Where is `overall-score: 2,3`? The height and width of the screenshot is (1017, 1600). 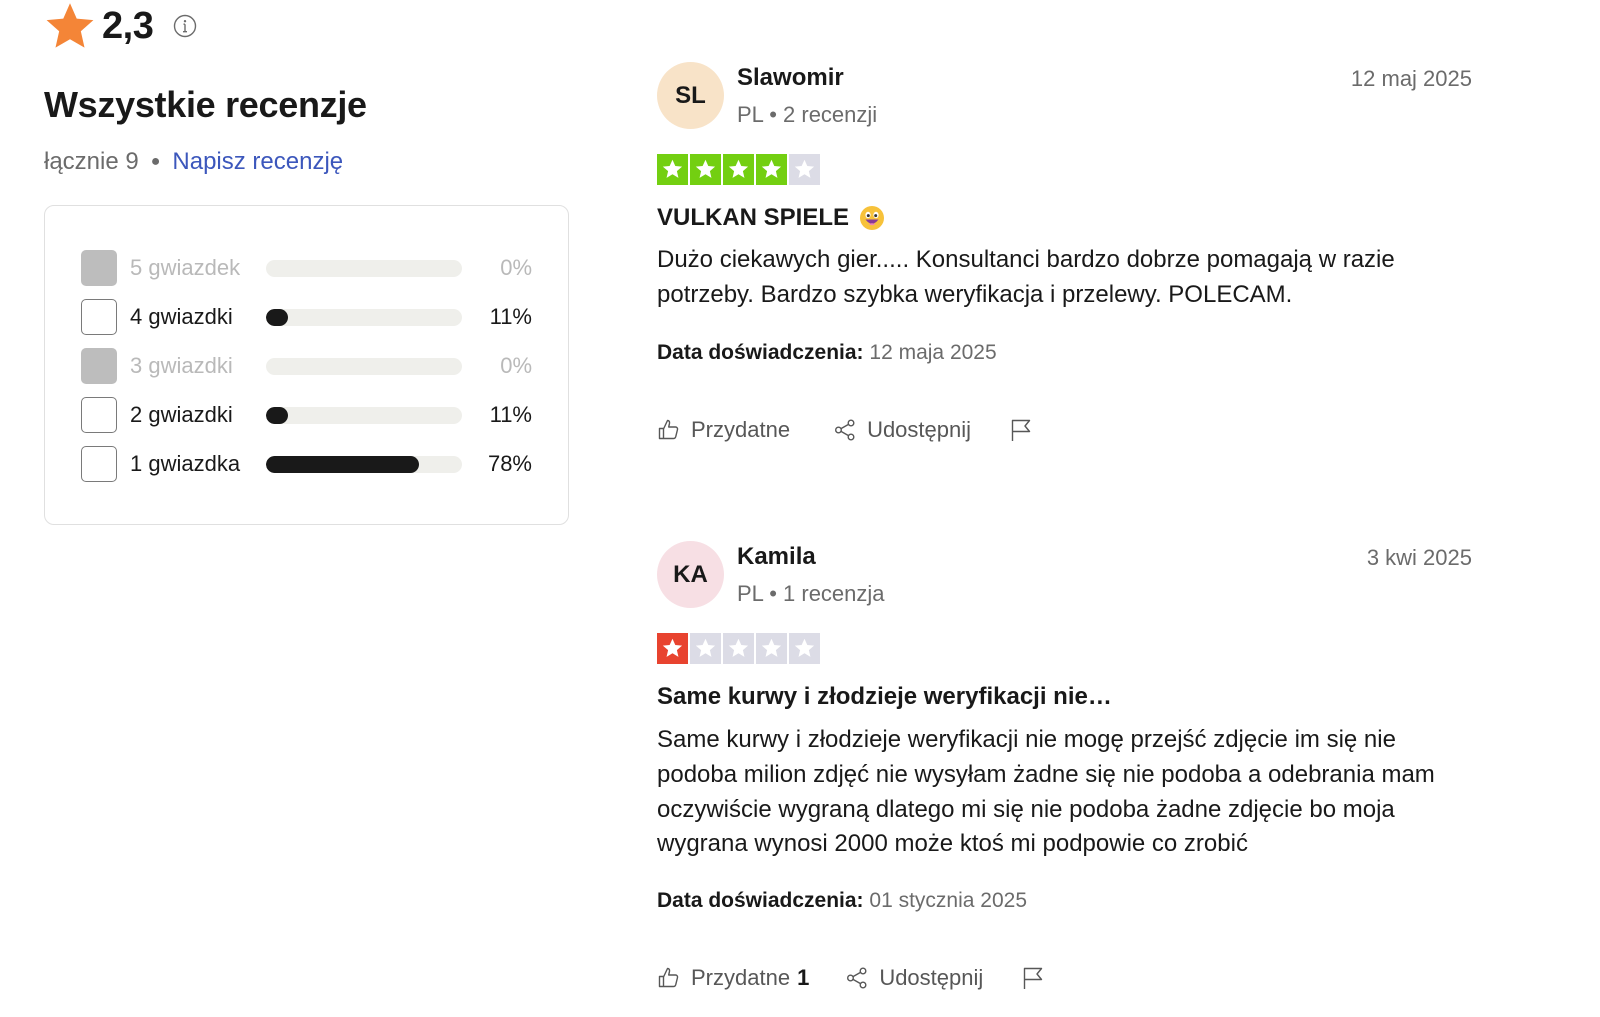 overall-score: 2,3 is located at coordinates (120, 26).